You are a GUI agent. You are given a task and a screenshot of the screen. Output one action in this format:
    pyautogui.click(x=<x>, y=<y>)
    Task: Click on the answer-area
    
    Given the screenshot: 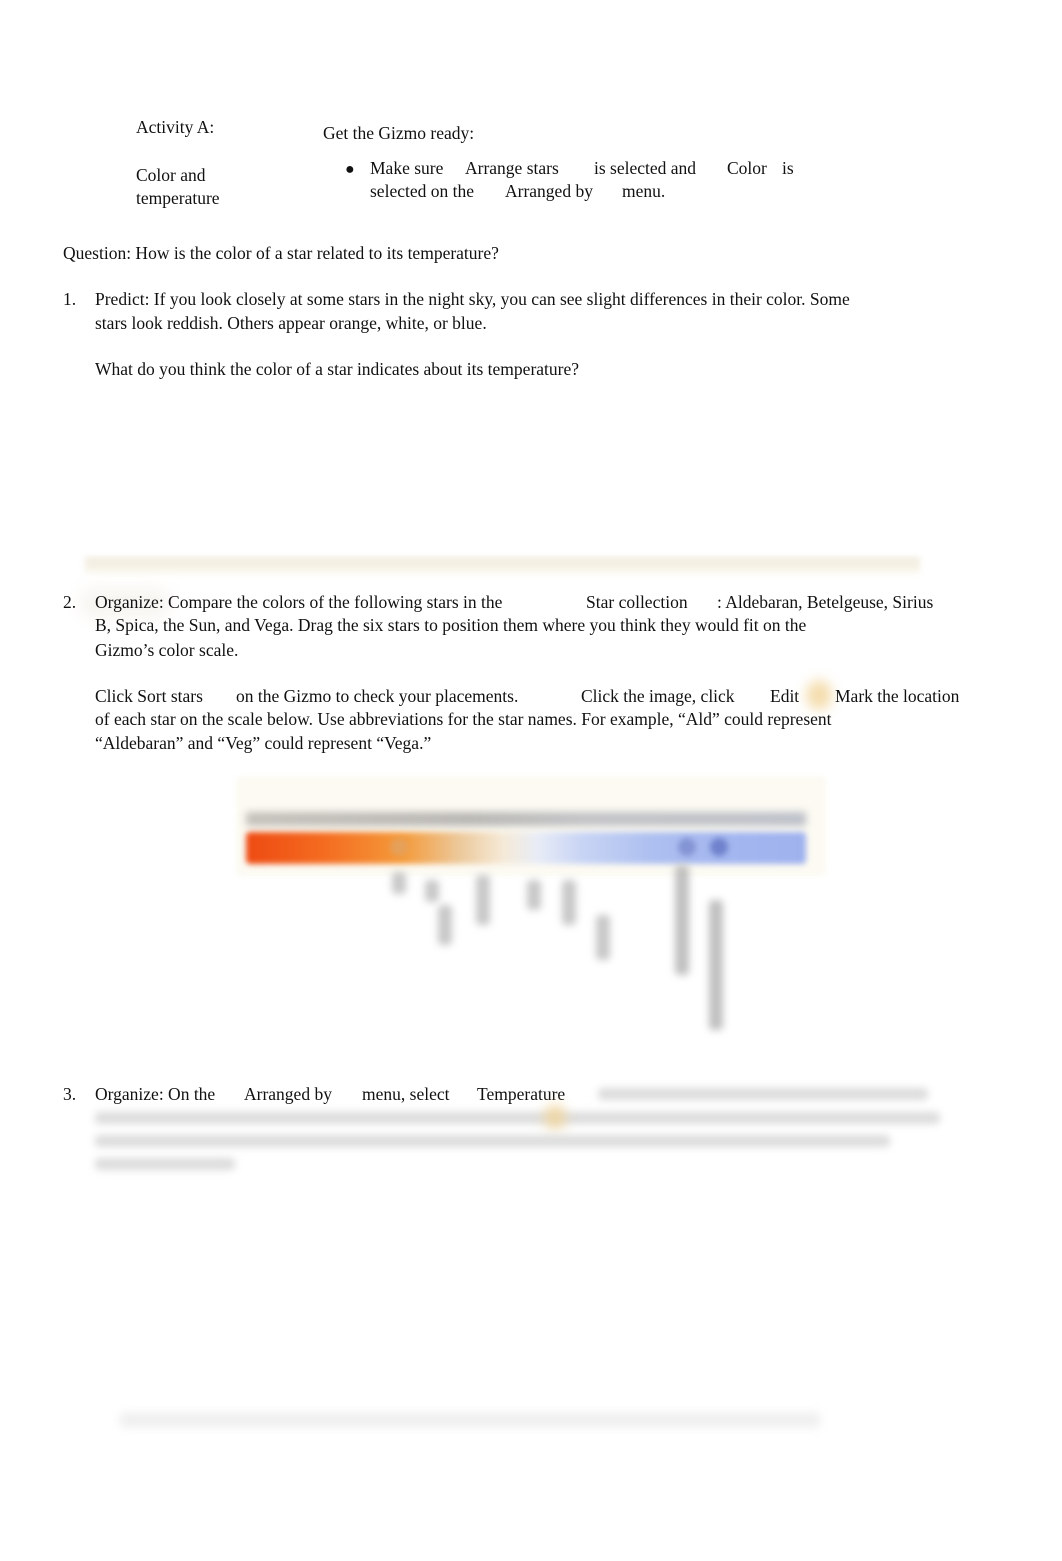 What is the action you would take?
    pyautogui.click(x=502, y=566)
    